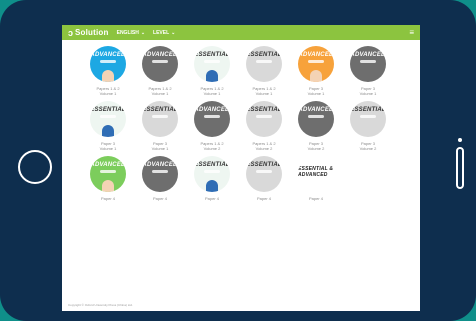  I want to click on book-card: ESSENTIAL & ADVANCED Paper 4, so click(316, 178).